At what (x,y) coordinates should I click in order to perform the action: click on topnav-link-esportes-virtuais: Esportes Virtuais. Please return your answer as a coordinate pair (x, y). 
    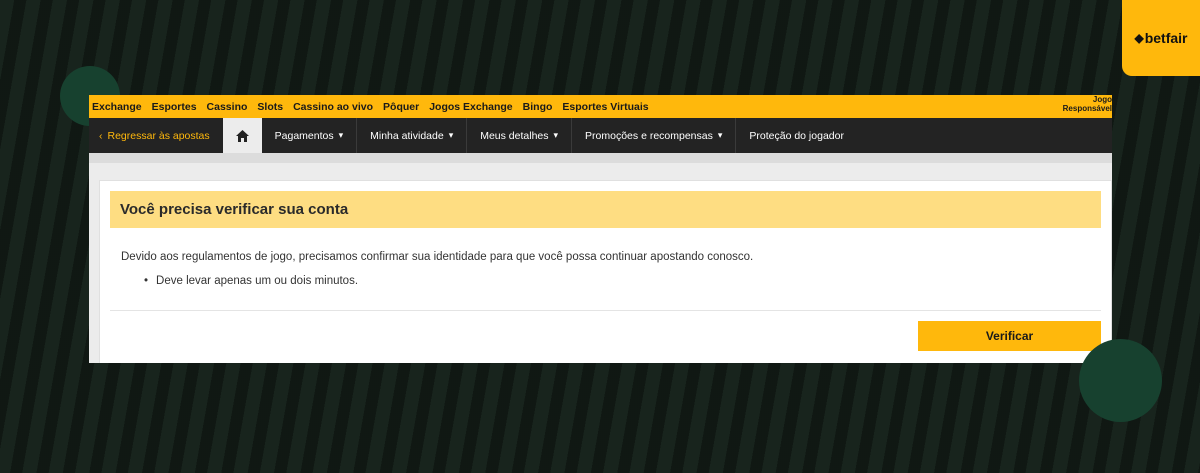
    Looking at the image, I should click on (605, 107).